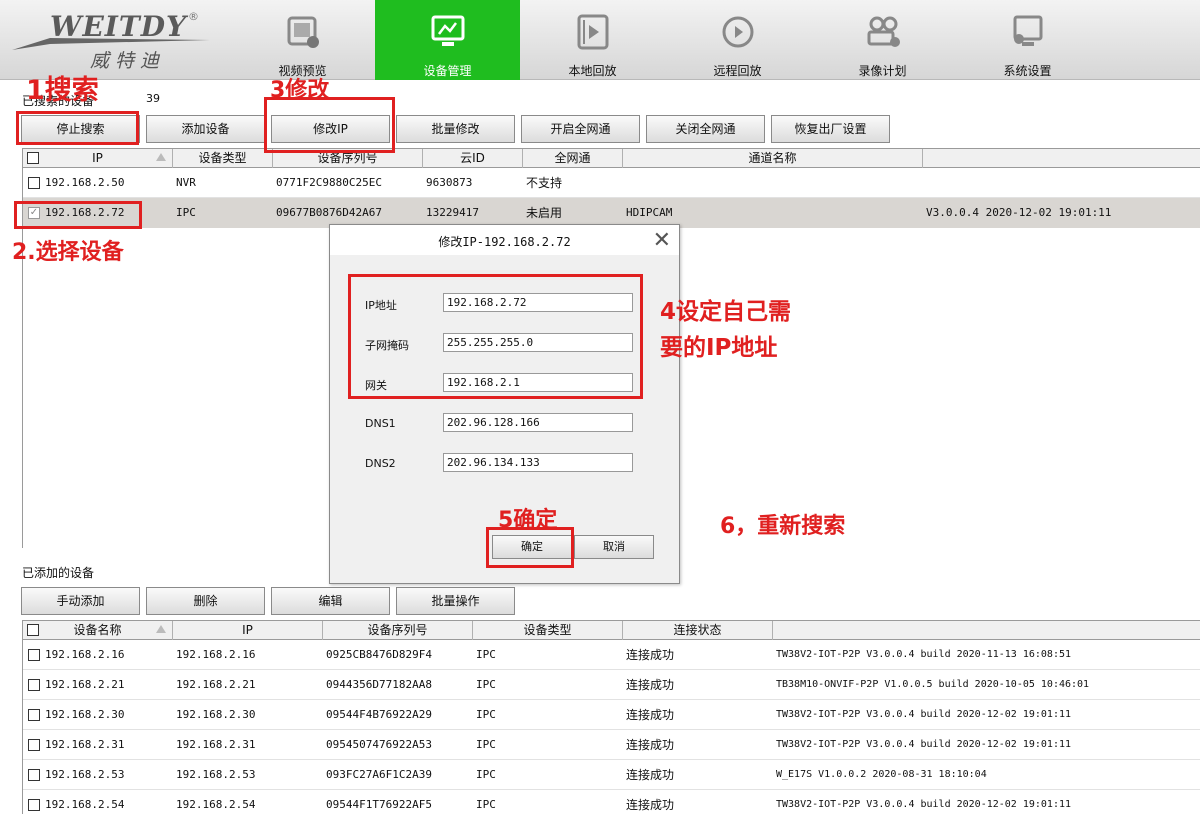  What do you see at coordinates (881, 774) in the screenshot?
I see `cell-firmware: W_E17S V1.0.0.2 2020-08-31 18:10:04` at bounding box center [881, 774].